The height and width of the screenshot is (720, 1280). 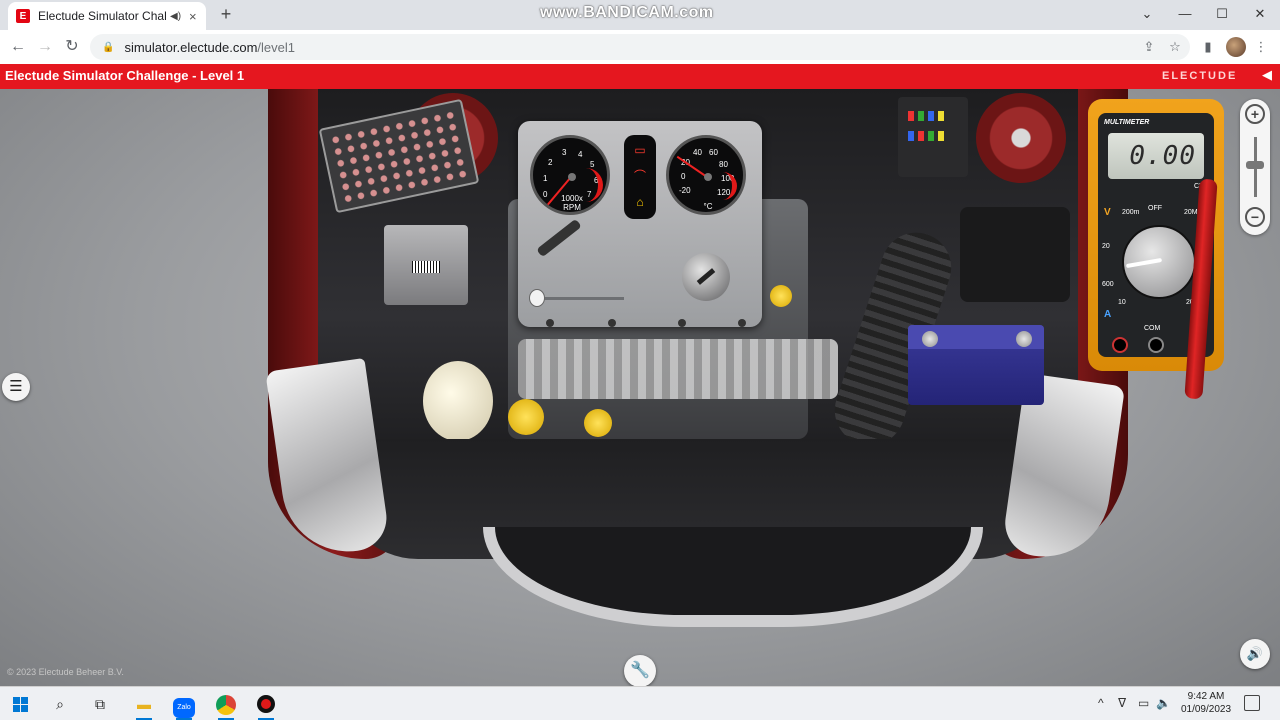 What do you see at coordinates (1260, 14) in the screenshot?
I see `window-close-button: ✕` at bounding box center [1260, 14].